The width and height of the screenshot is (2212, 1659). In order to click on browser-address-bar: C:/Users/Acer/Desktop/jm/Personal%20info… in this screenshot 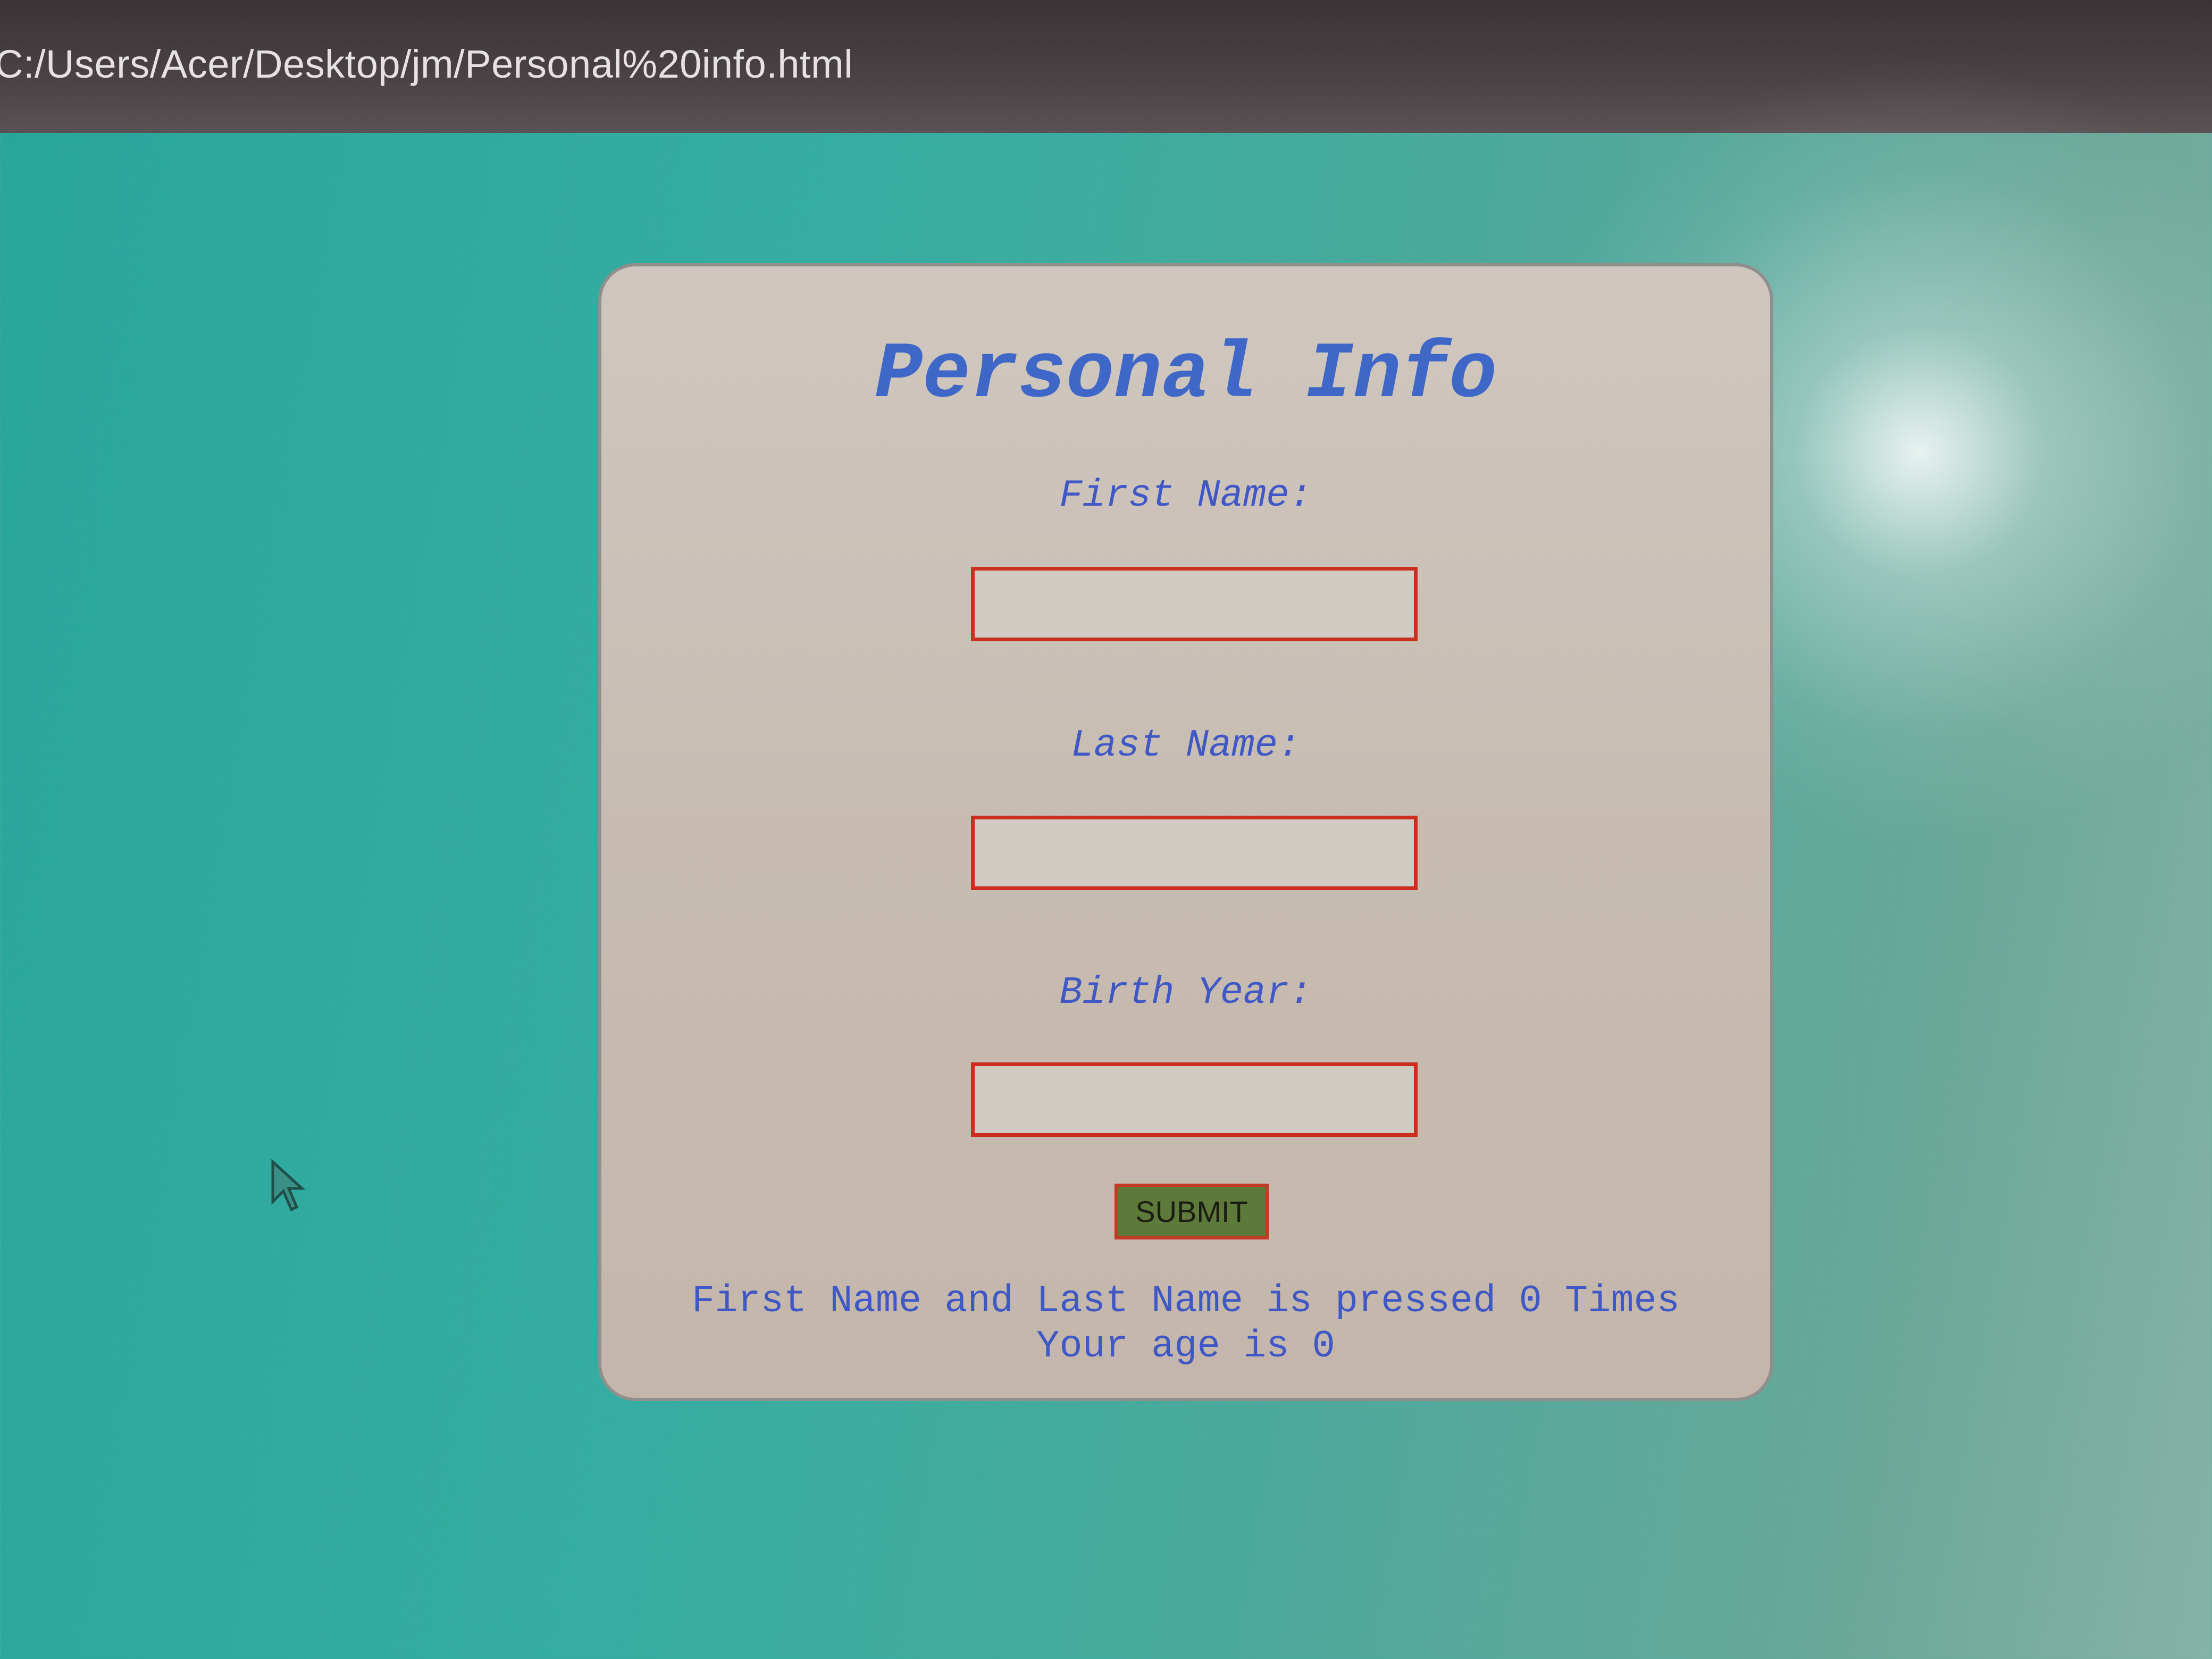, I will do `click(1106, 66)`.